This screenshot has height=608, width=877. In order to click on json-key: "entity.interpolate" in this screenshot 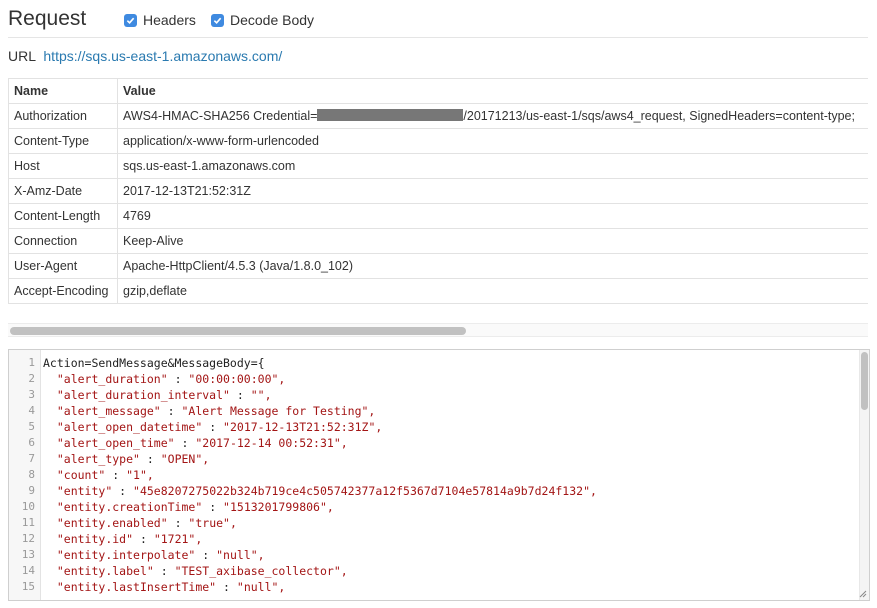, I will do `click(126, 555)`.